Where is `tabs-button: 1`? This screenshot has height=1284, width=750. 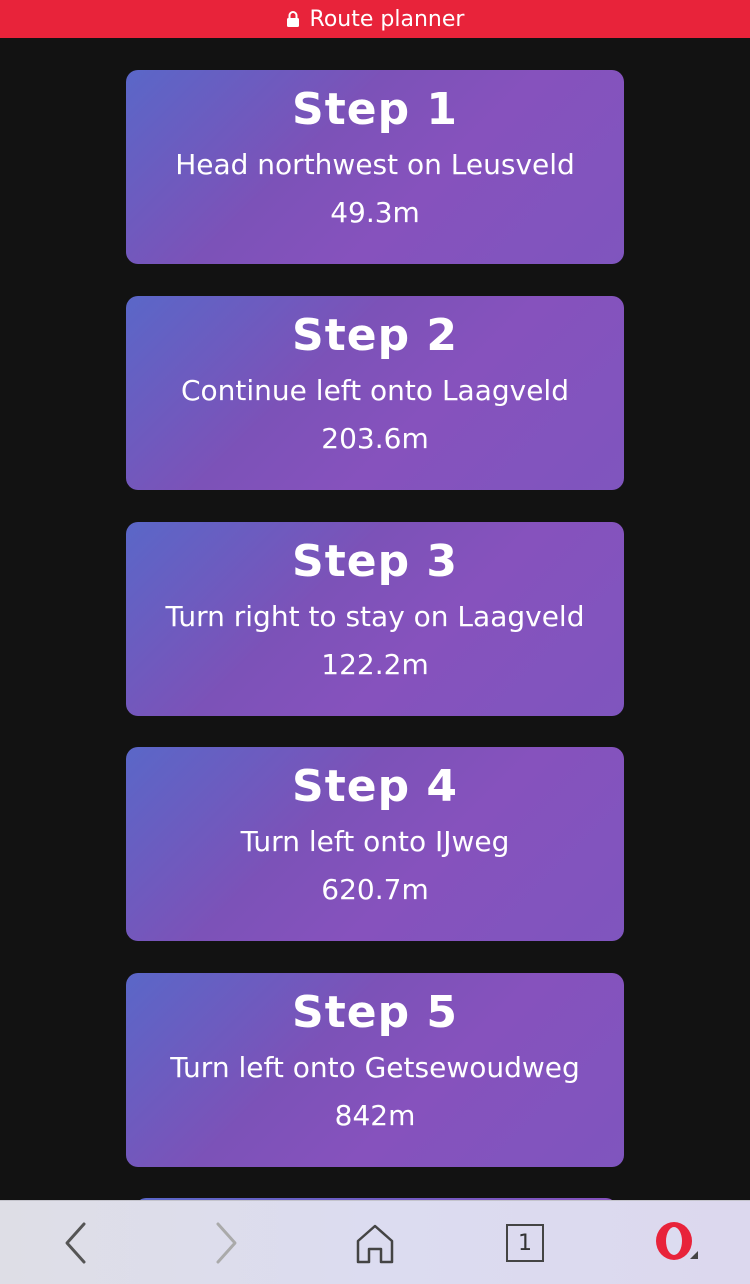
tabs-button: 1 is located at coordinates (525, 1243).